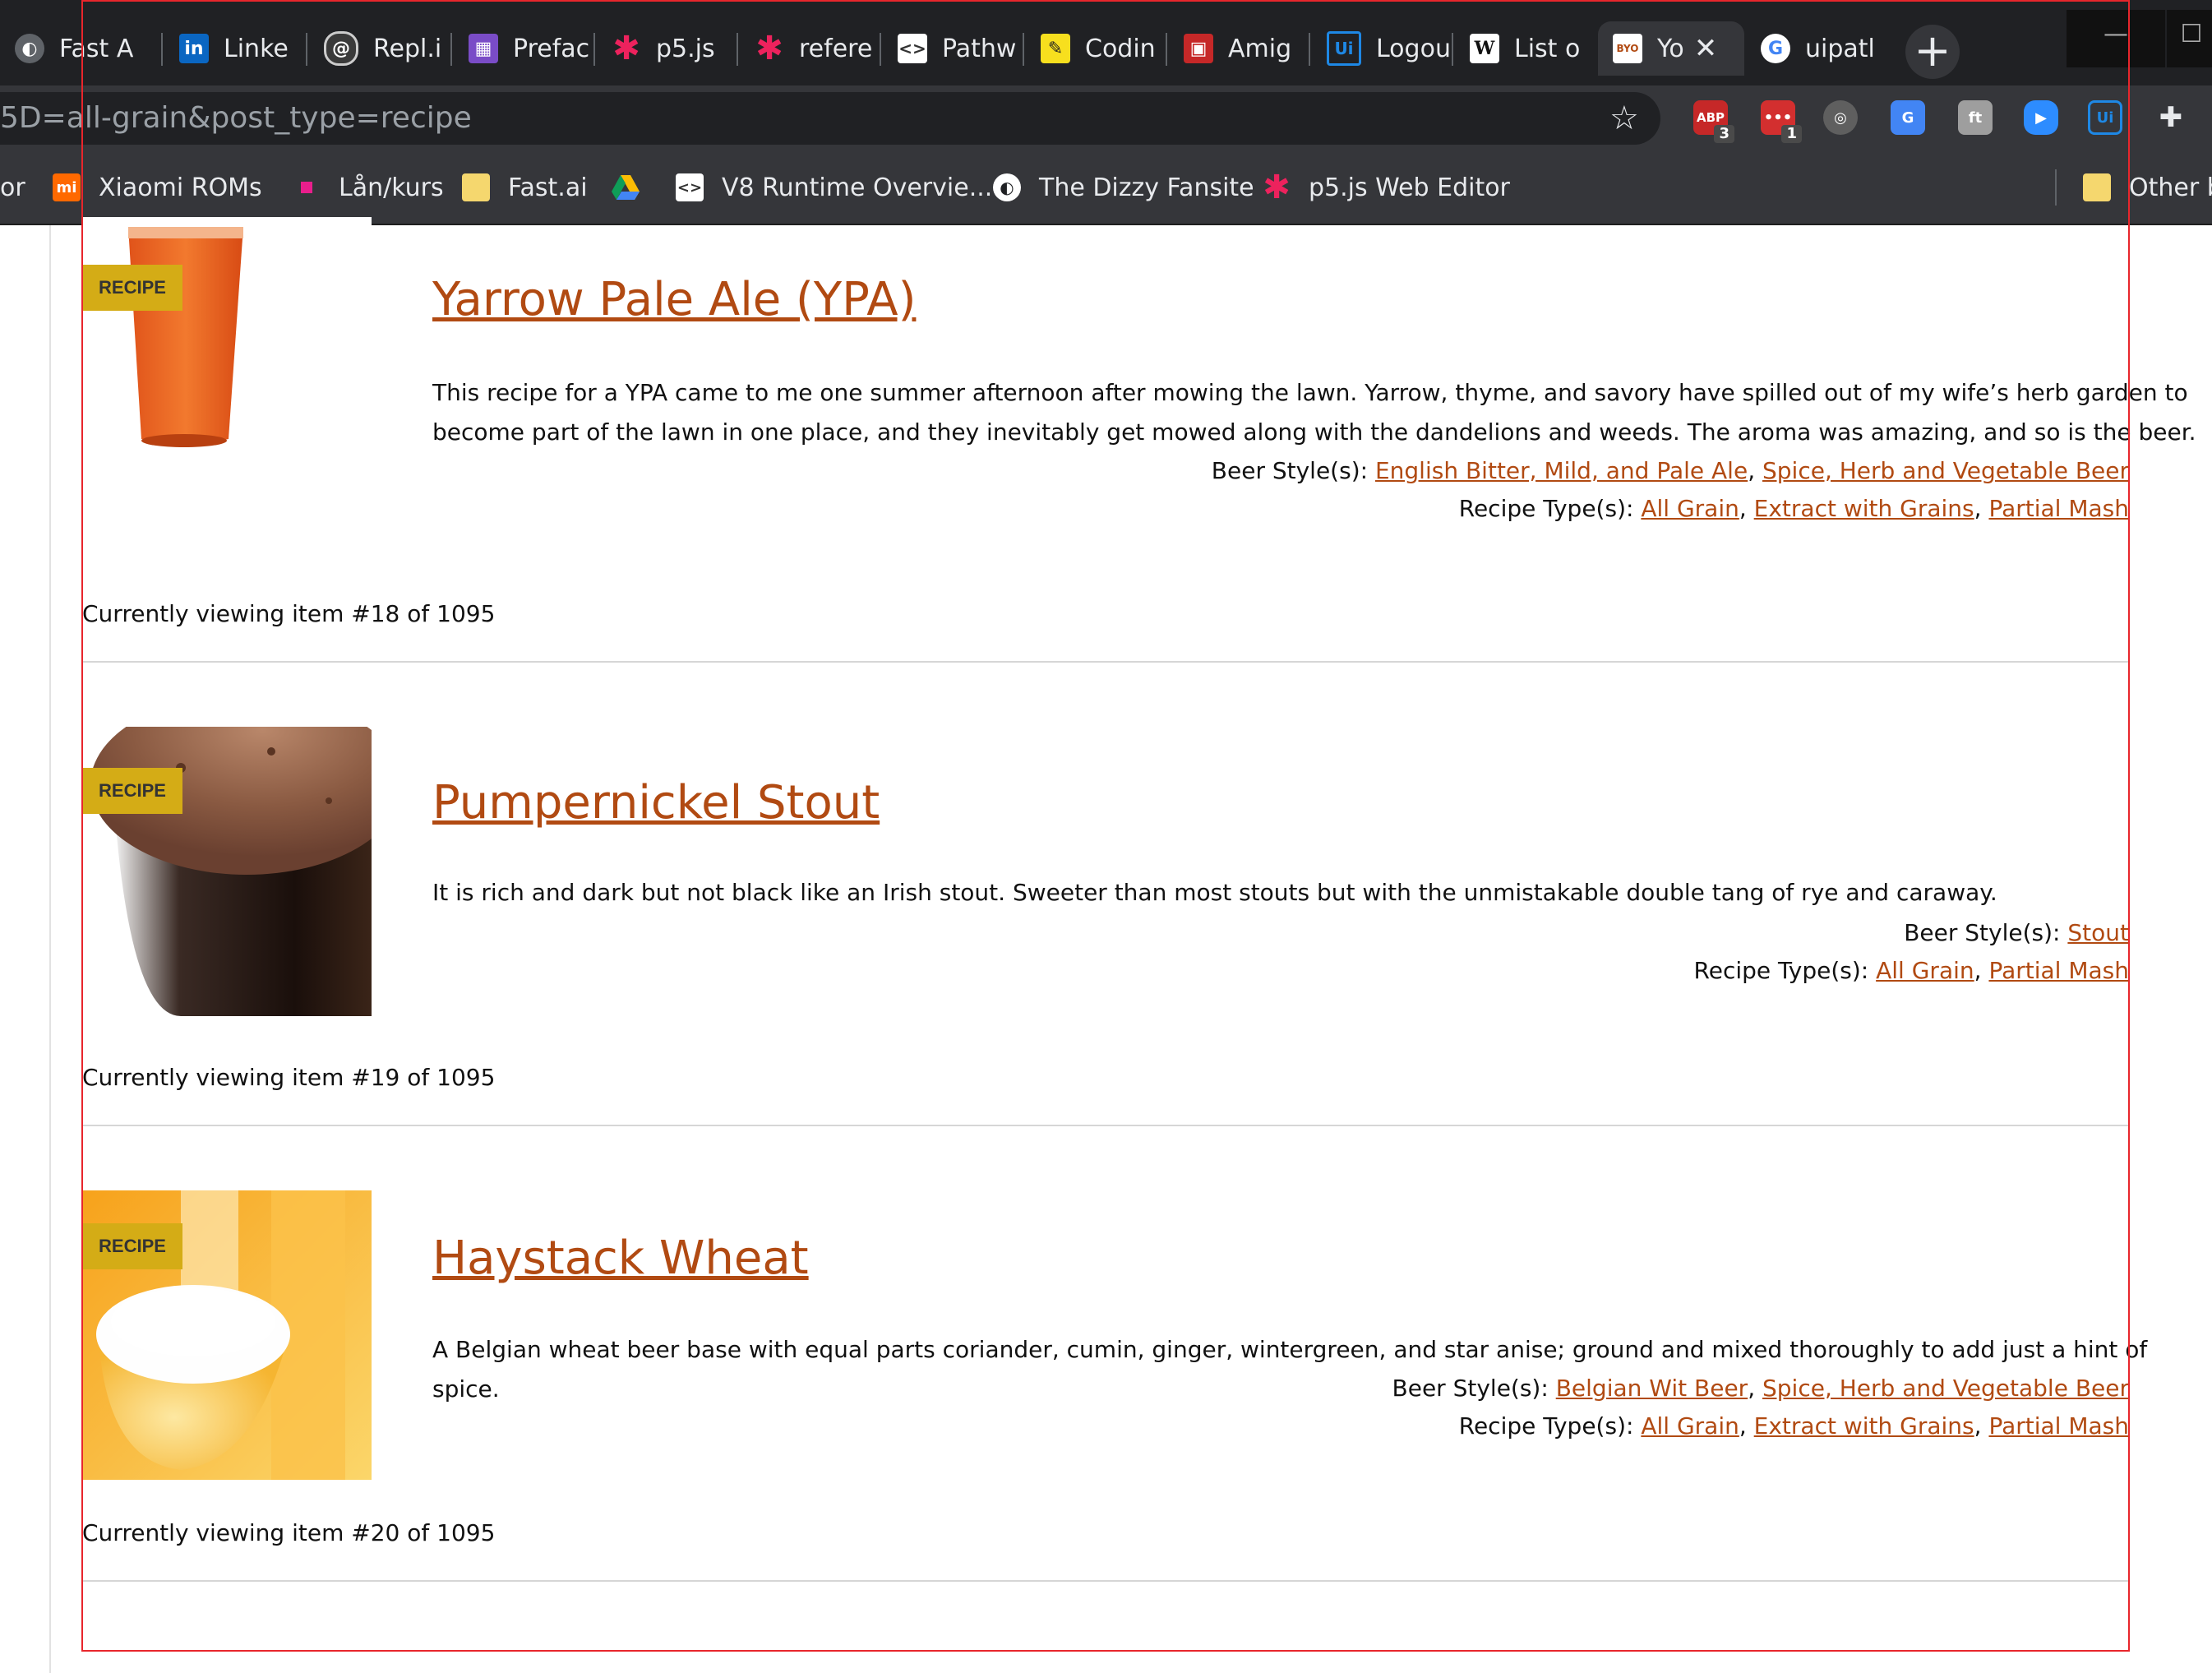 Image resolution: width=2212 pixels, height=1673 pixels. I want to click on bookmark-label: p5.js Web Editor, so click(1409, 187).